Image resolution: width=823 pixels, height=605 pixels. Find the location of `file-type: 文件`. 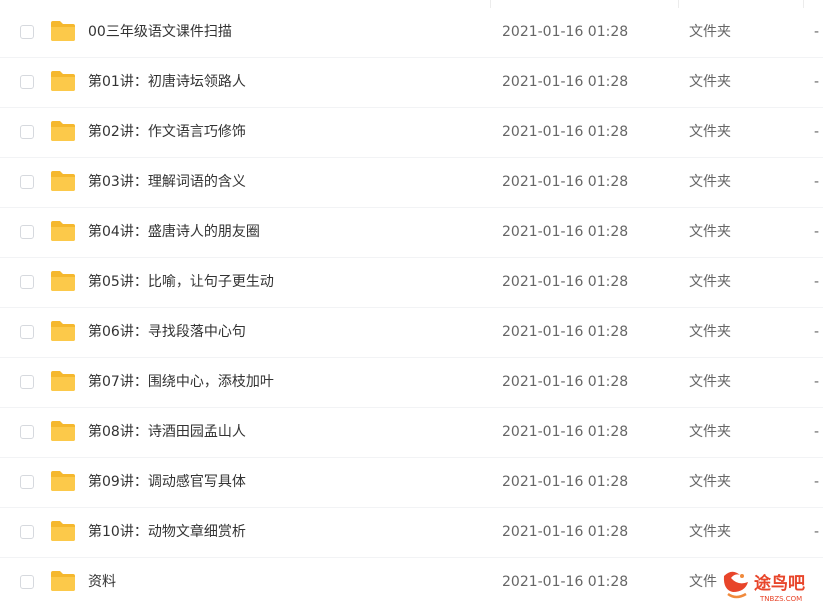

file-type: 文件 is located at coordinates (703, 582).